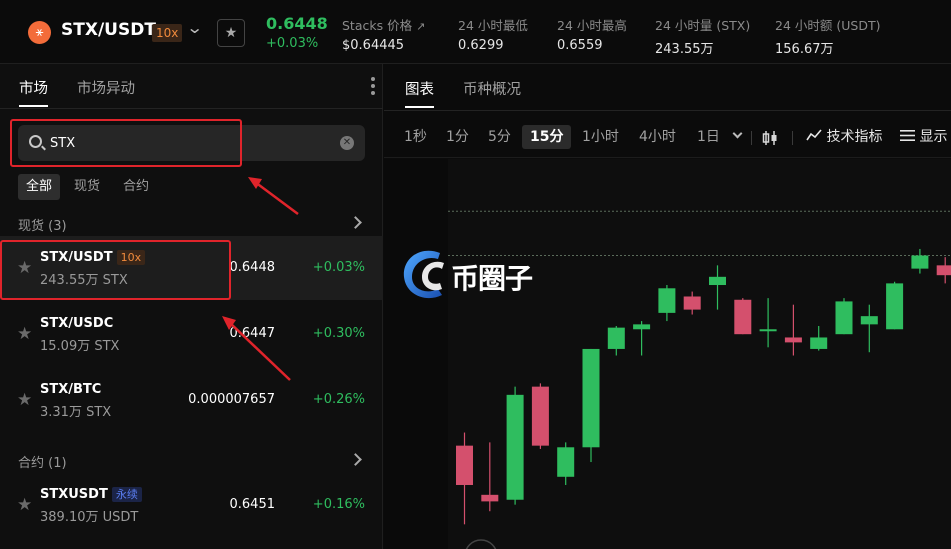 Image resolution: width=951 pixels, height=549 pixels. I want to click on watermark-text: 币圈子, so click(492, 278).